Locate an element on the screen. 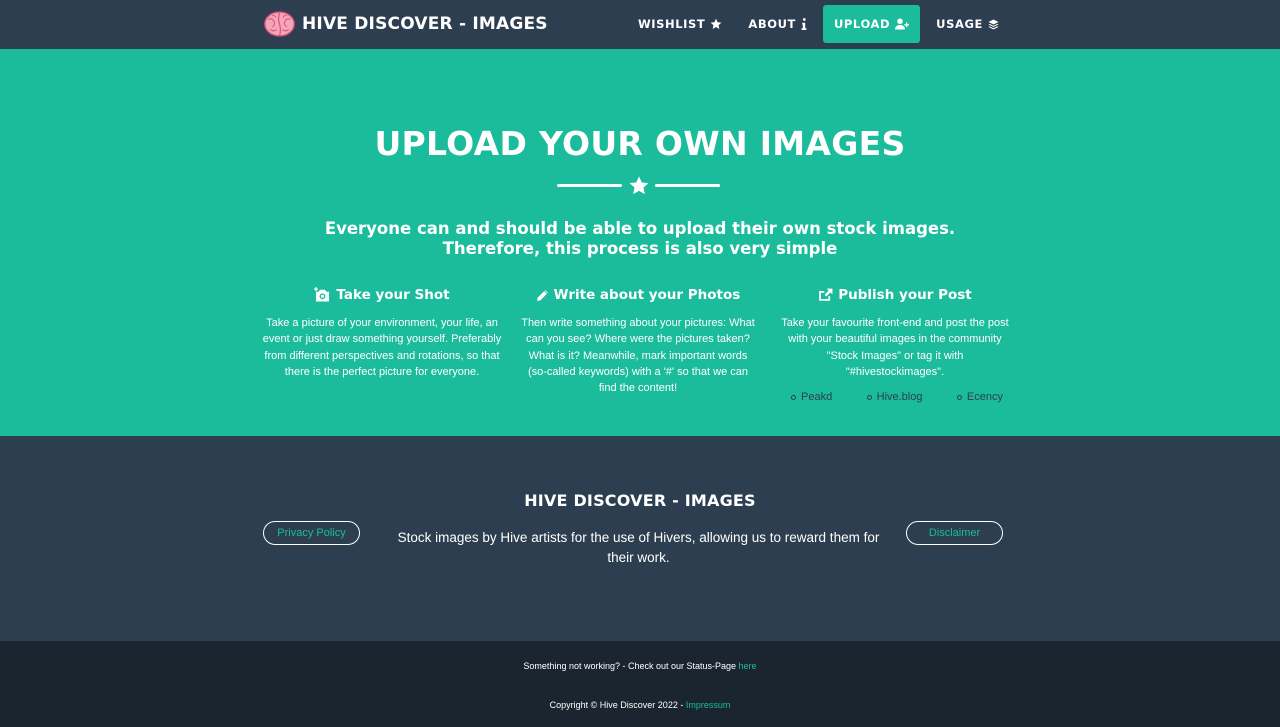 This screenshot has width=1280, height=727. step-heading: Take your Shot is located at coordinates (382, 295).